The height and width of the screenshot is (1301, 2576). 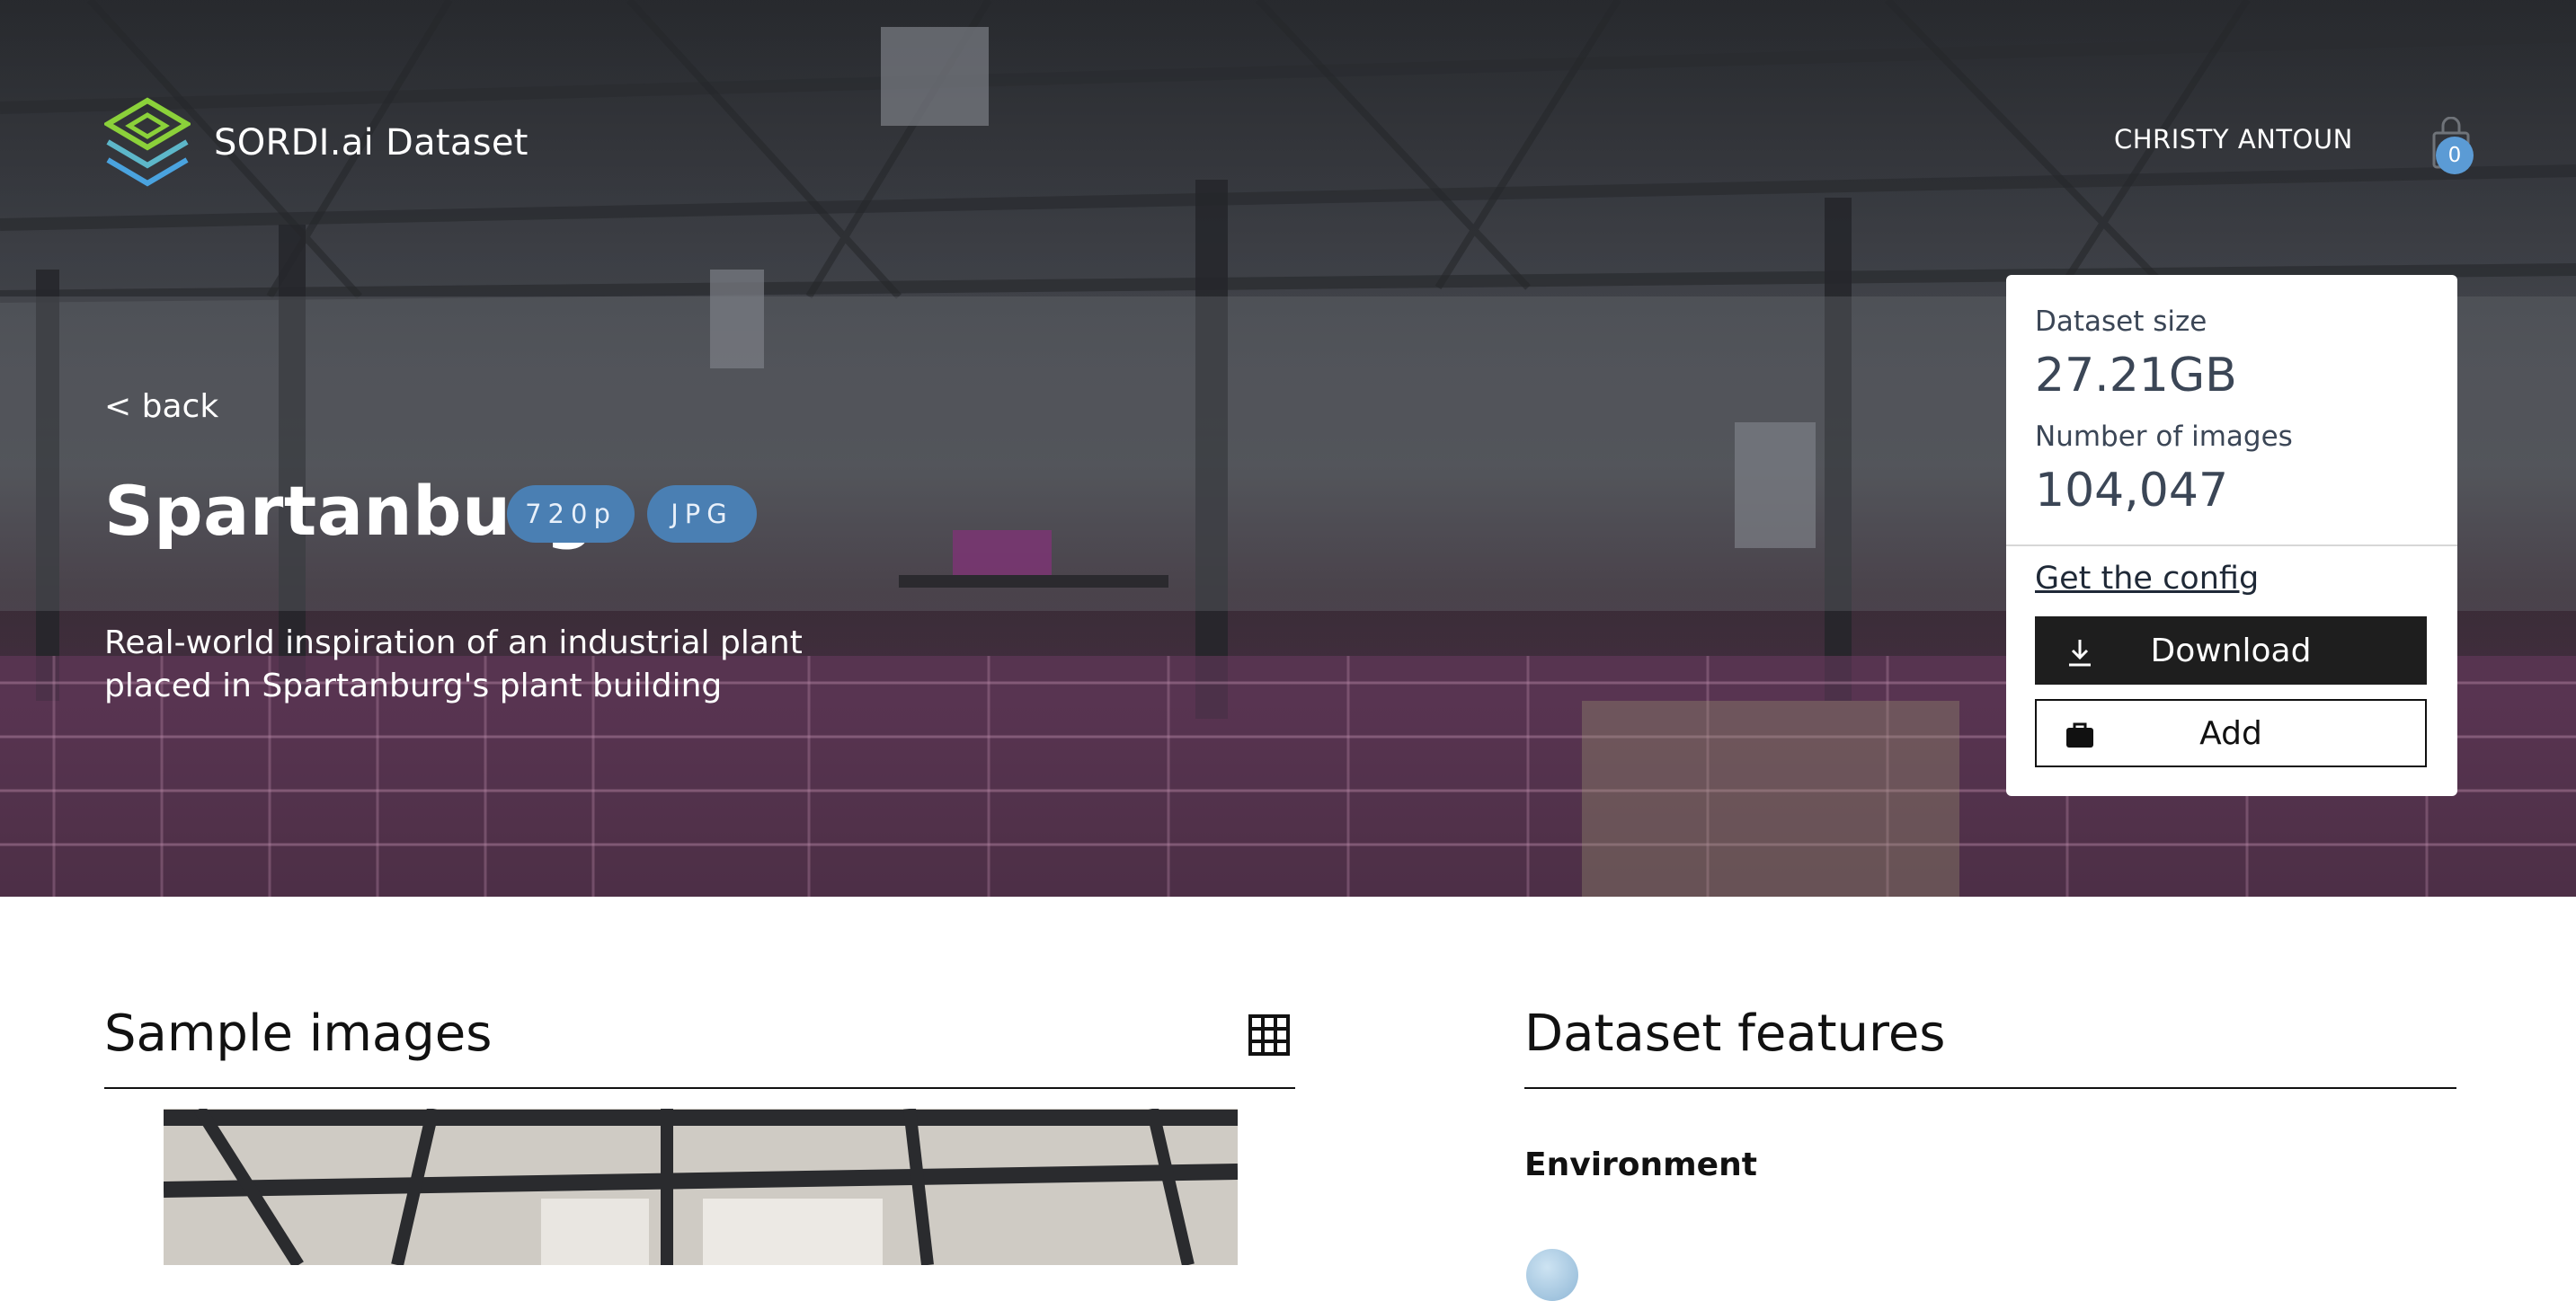 I want to click on get-config-link: Get the config, so click(x=2147, y=579).